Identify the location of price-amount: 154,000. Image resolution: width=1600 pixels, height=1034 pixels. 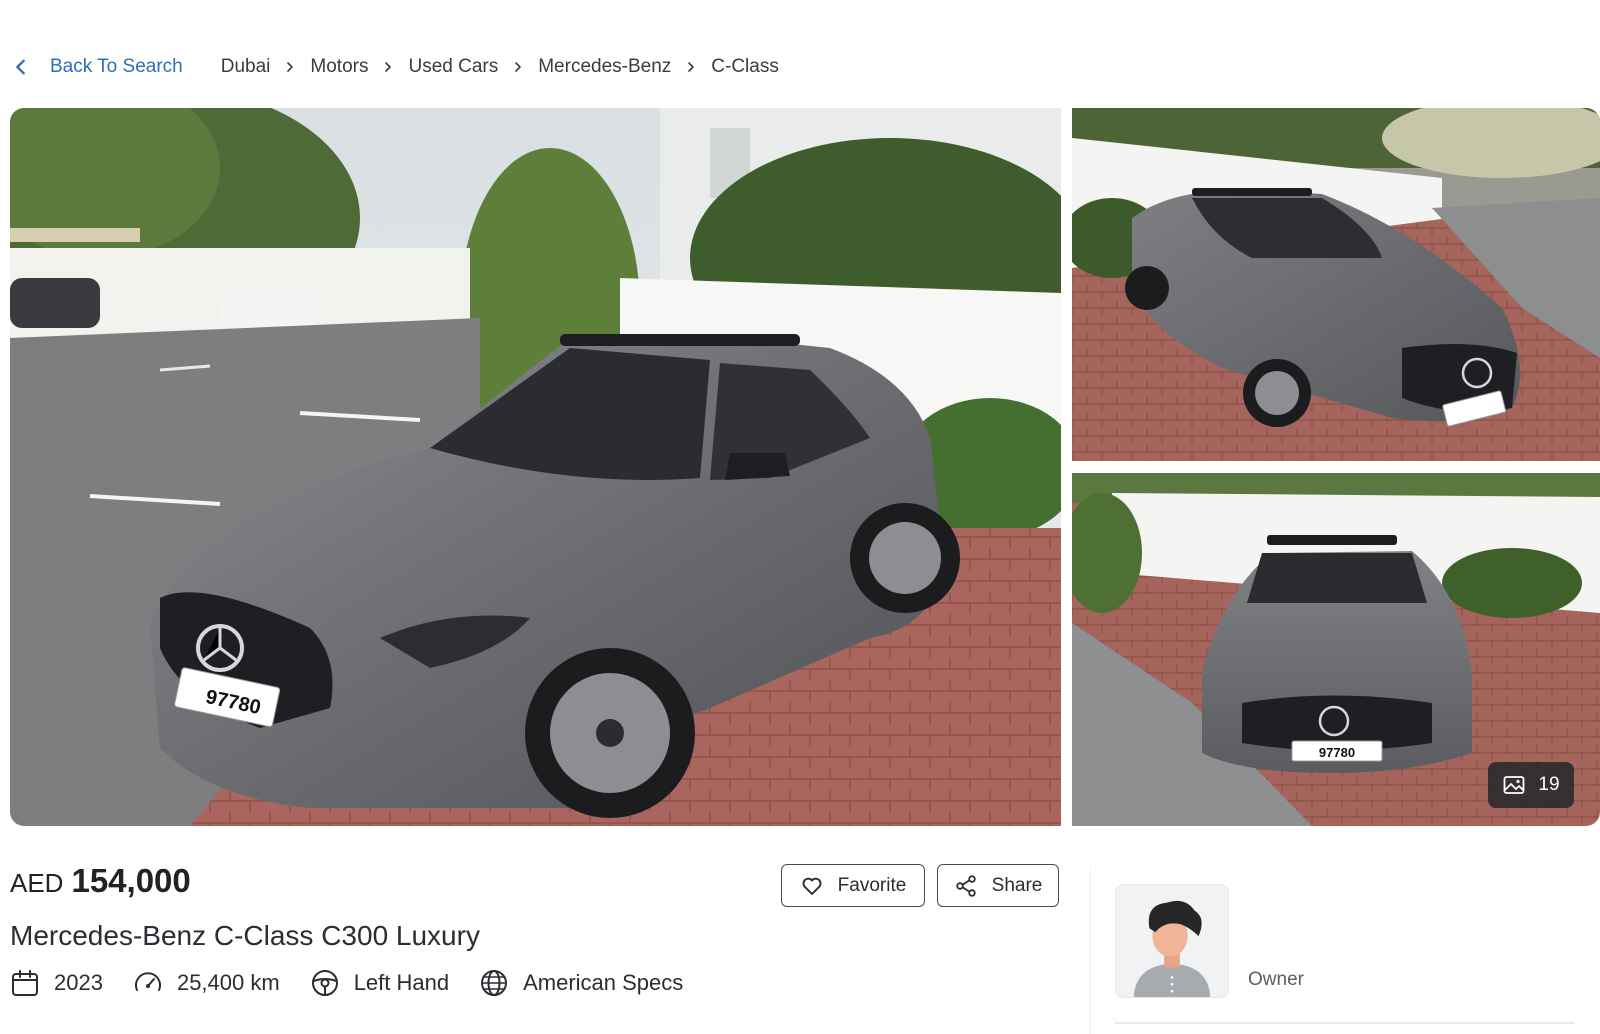
(131, 880).